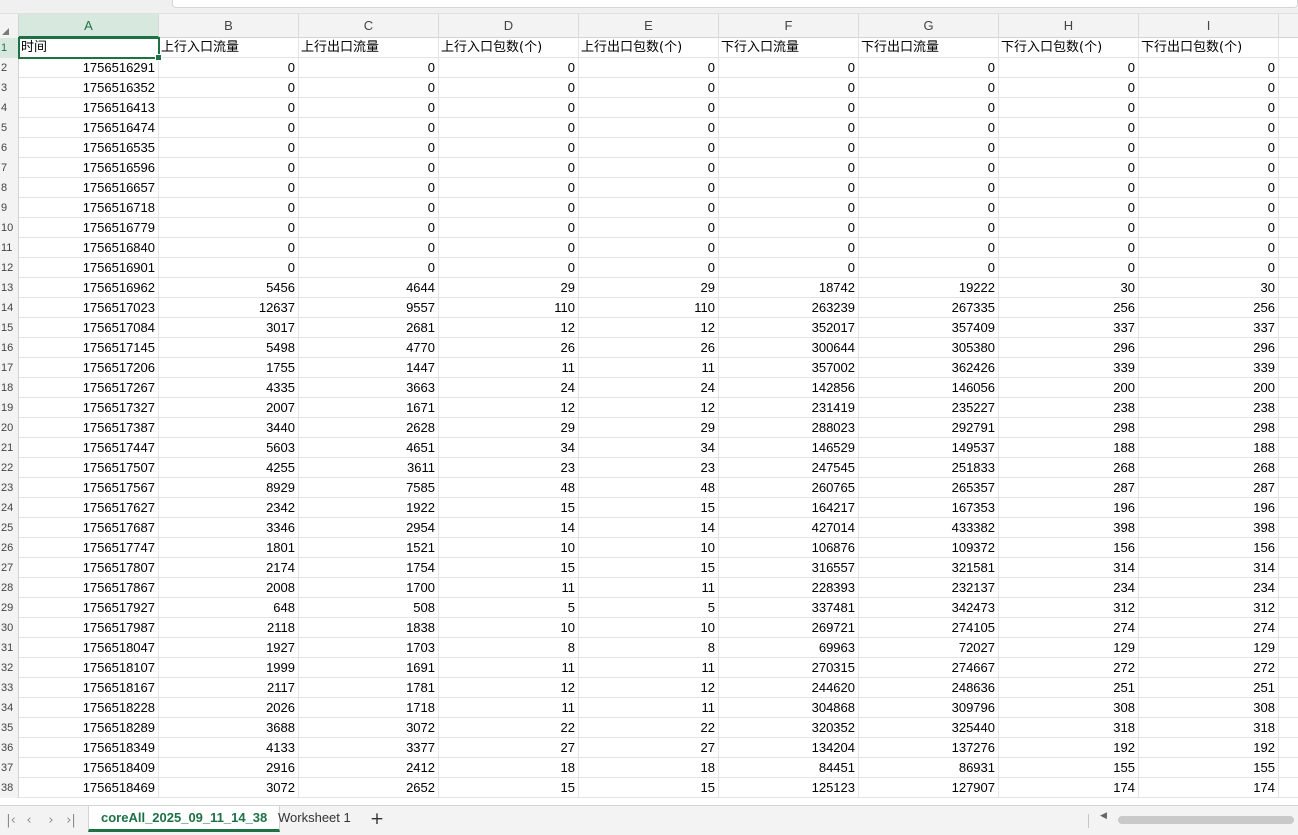  I want to click on cell: 1756518349, so click(89, 748).